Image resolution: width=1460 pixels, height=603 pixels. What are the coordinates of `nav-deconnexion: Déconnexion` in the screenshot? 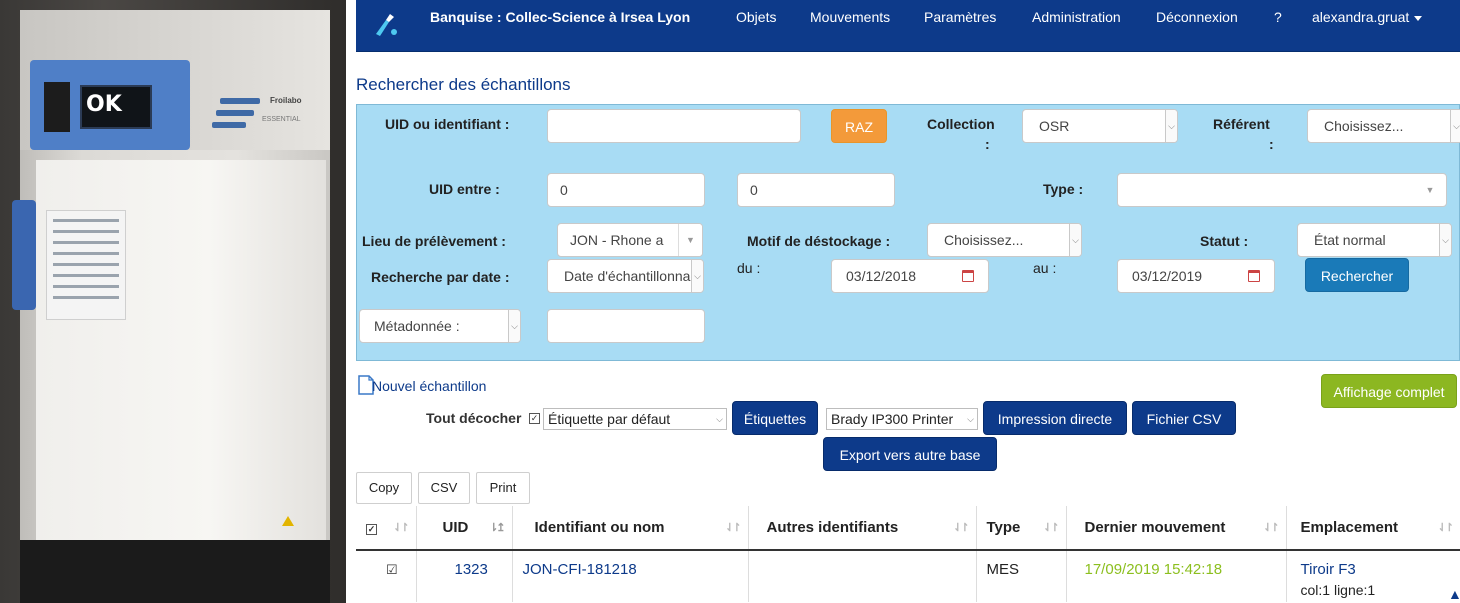 It's located at (1197, 17).